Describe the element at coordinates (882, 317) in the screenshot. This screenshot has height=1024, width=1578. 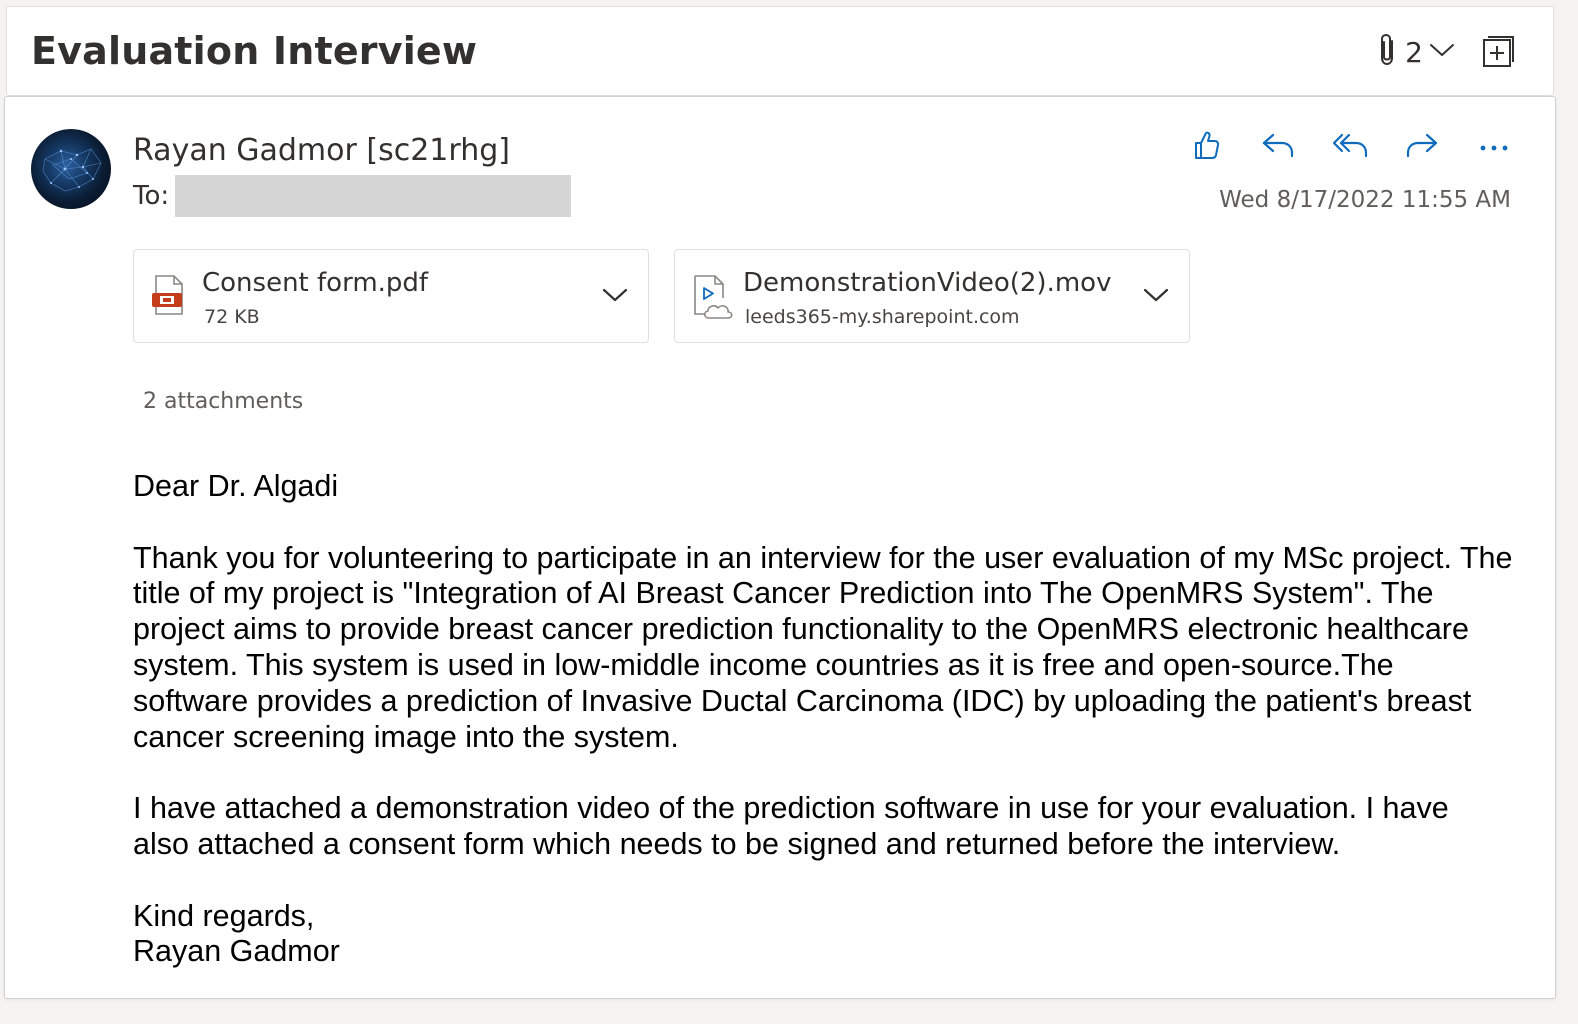
I see `attachment-location: leeds365-my.sharepoint.com` at that location.